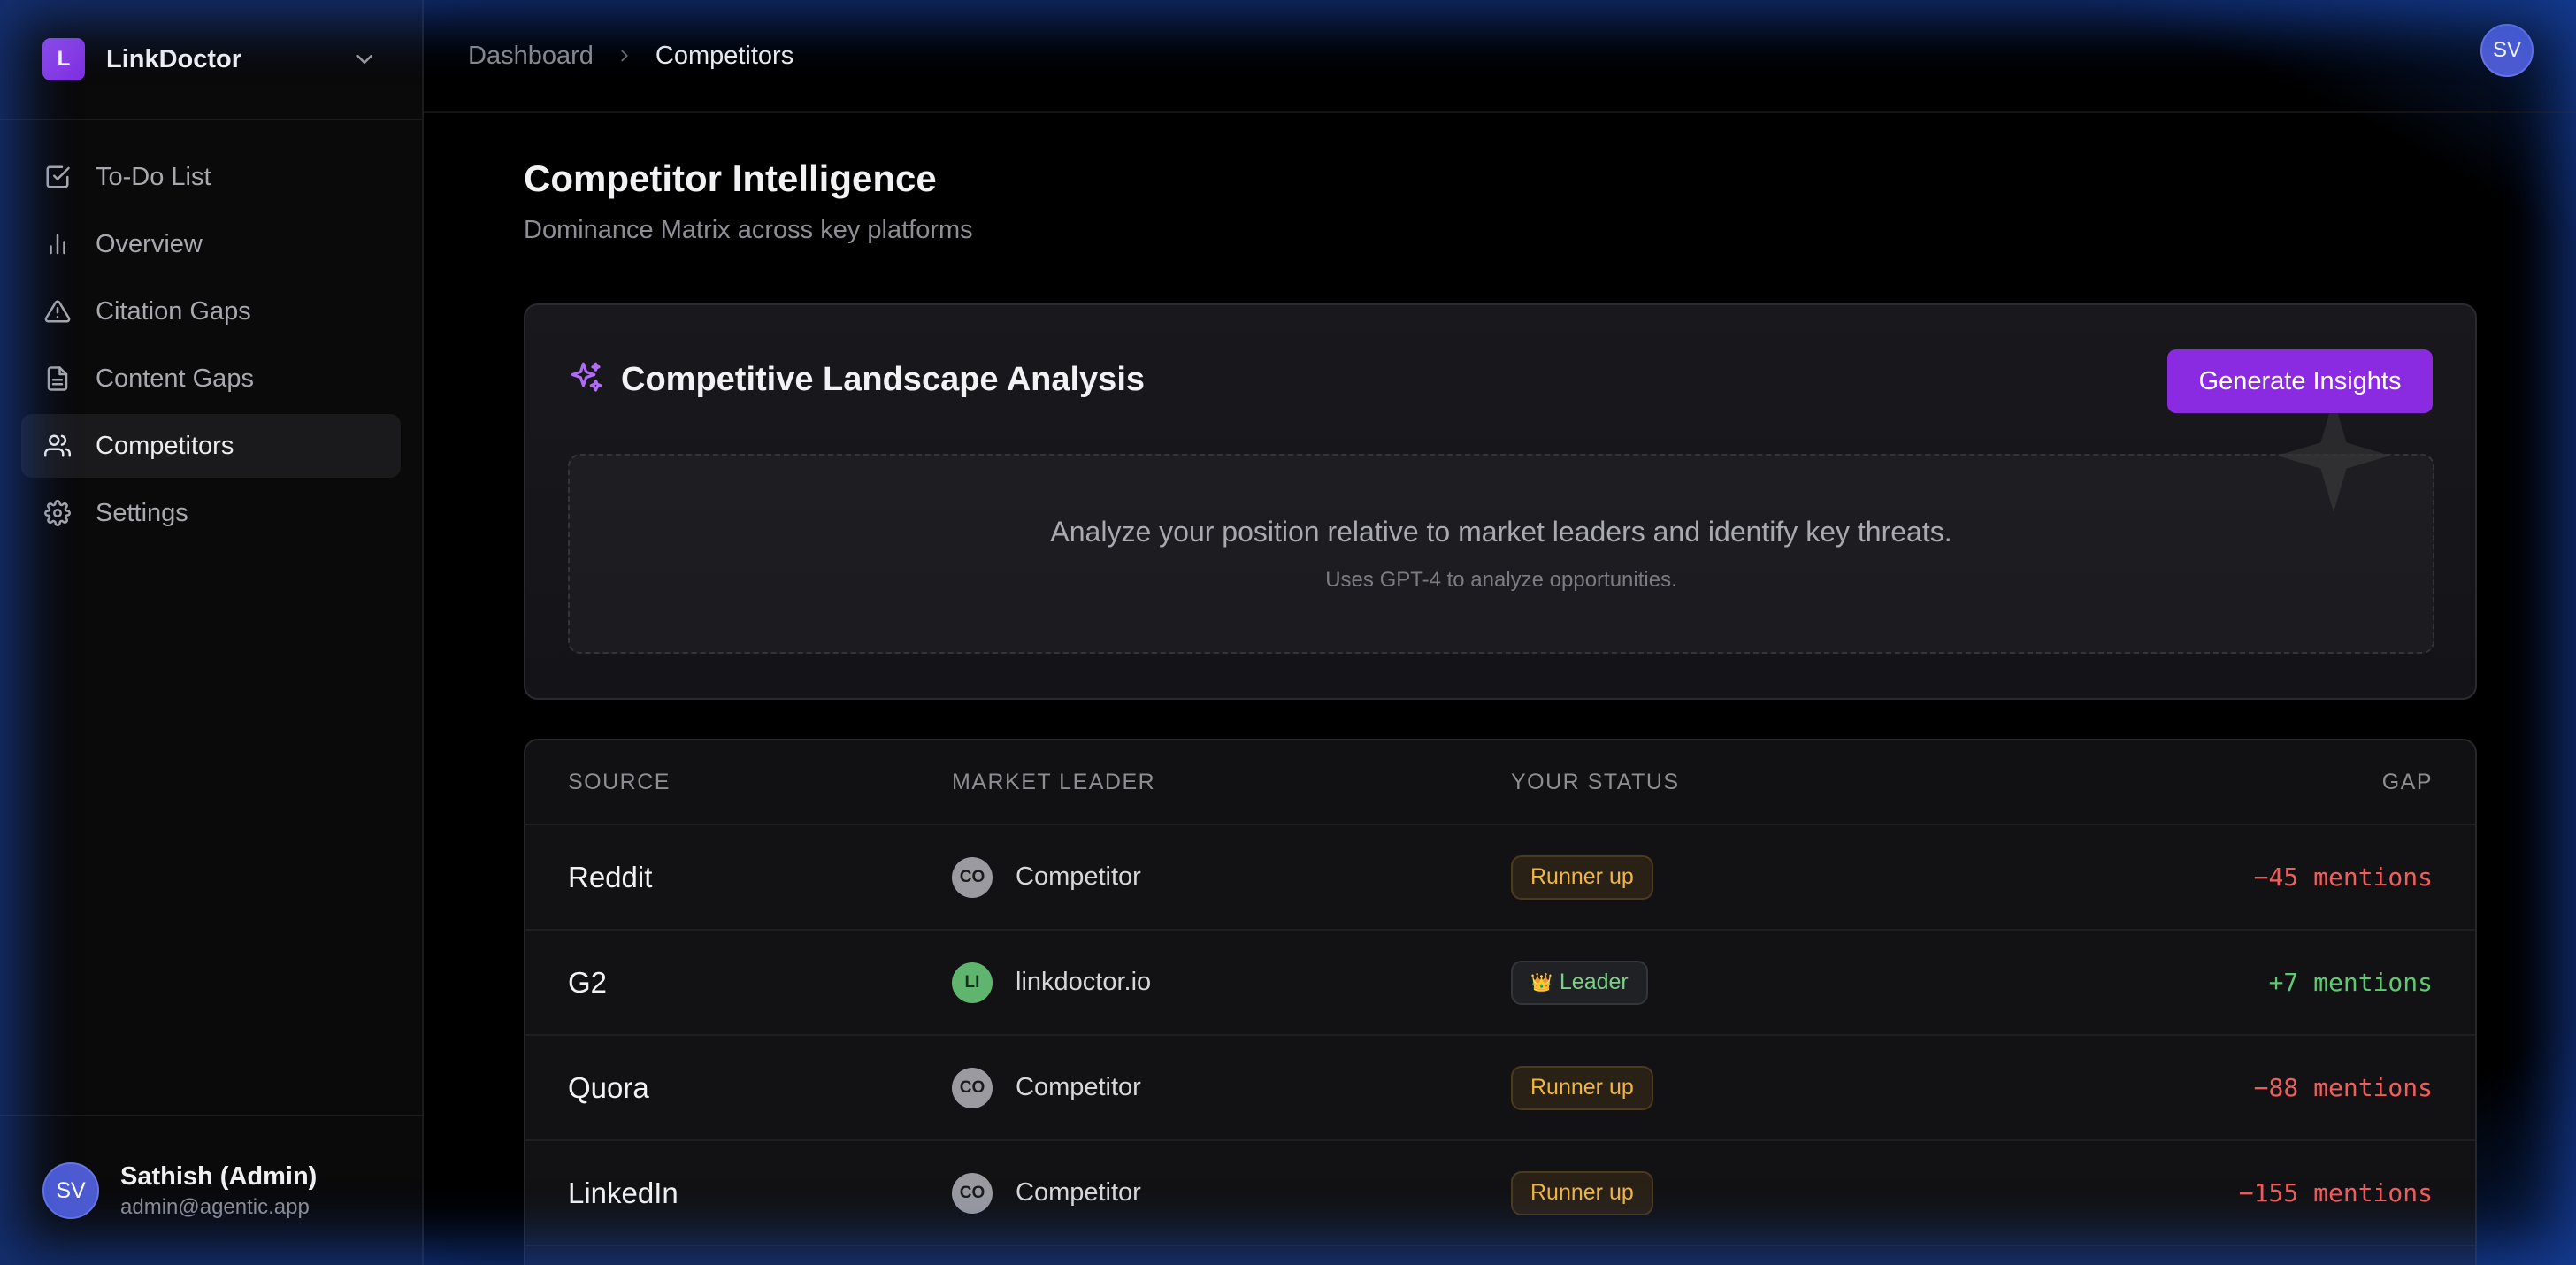  Describe the element at coordinates (1594, 982) in the screenshot. I see `status-label: Leader` at that location.